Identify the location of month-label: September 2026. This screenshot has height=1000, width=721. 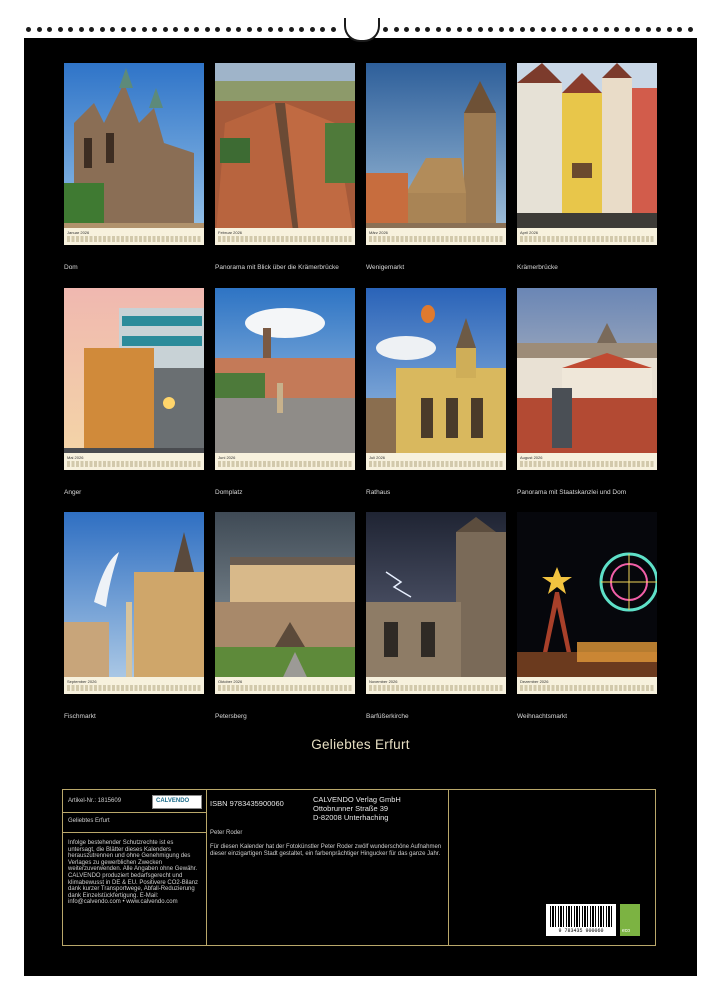
(82, 681).